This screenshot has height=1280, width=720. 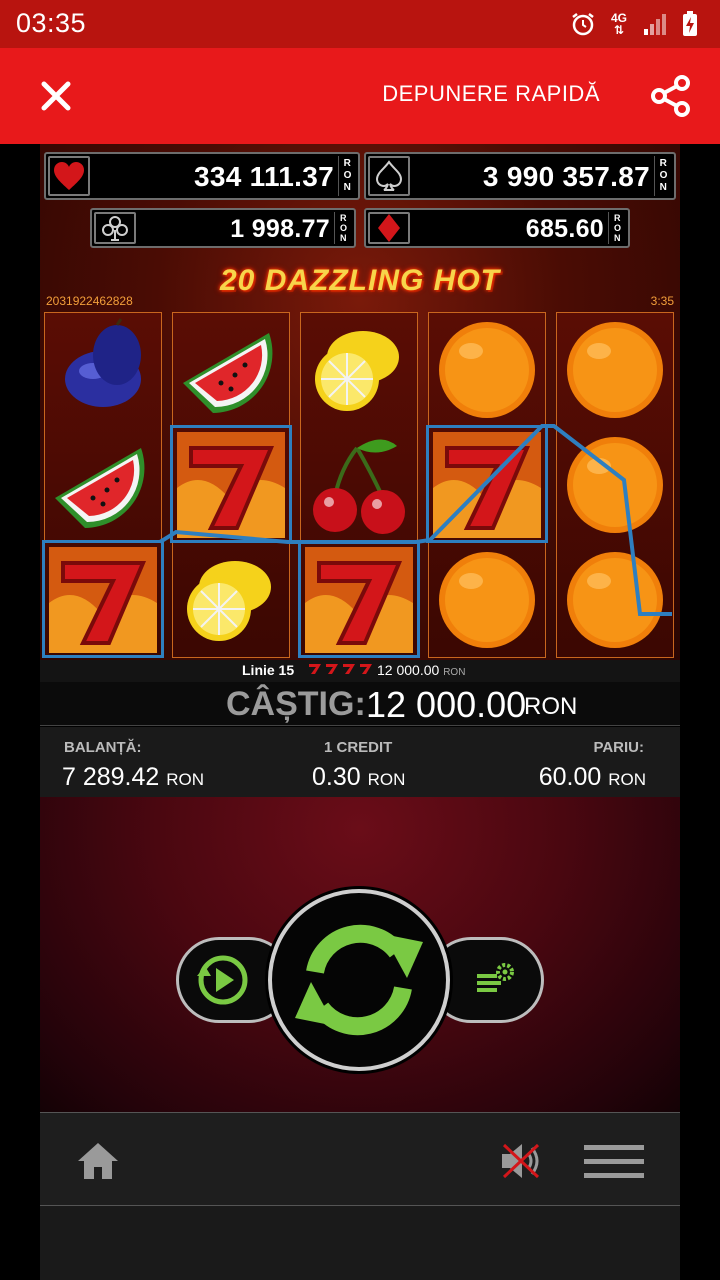 What do you see at coordinates (340, 669) in the screenshot?
I see `win-line-symbols` at bounding box center [340, 669].